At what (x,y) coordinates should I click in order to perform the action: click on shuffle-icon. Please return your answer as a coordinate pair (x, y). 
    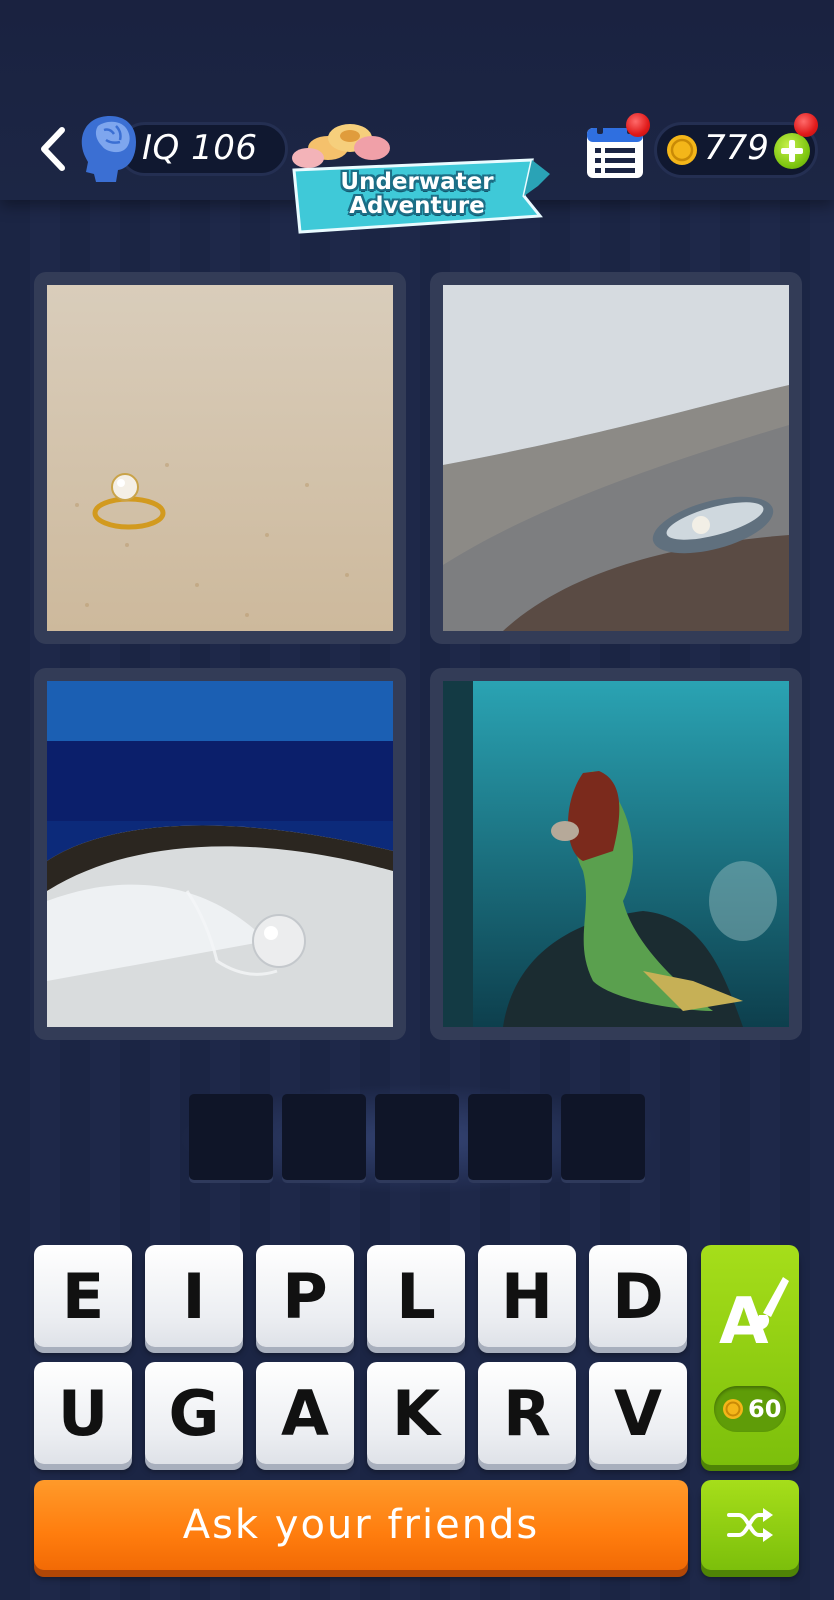
    Looking at the image, I should click on (750, 1525).